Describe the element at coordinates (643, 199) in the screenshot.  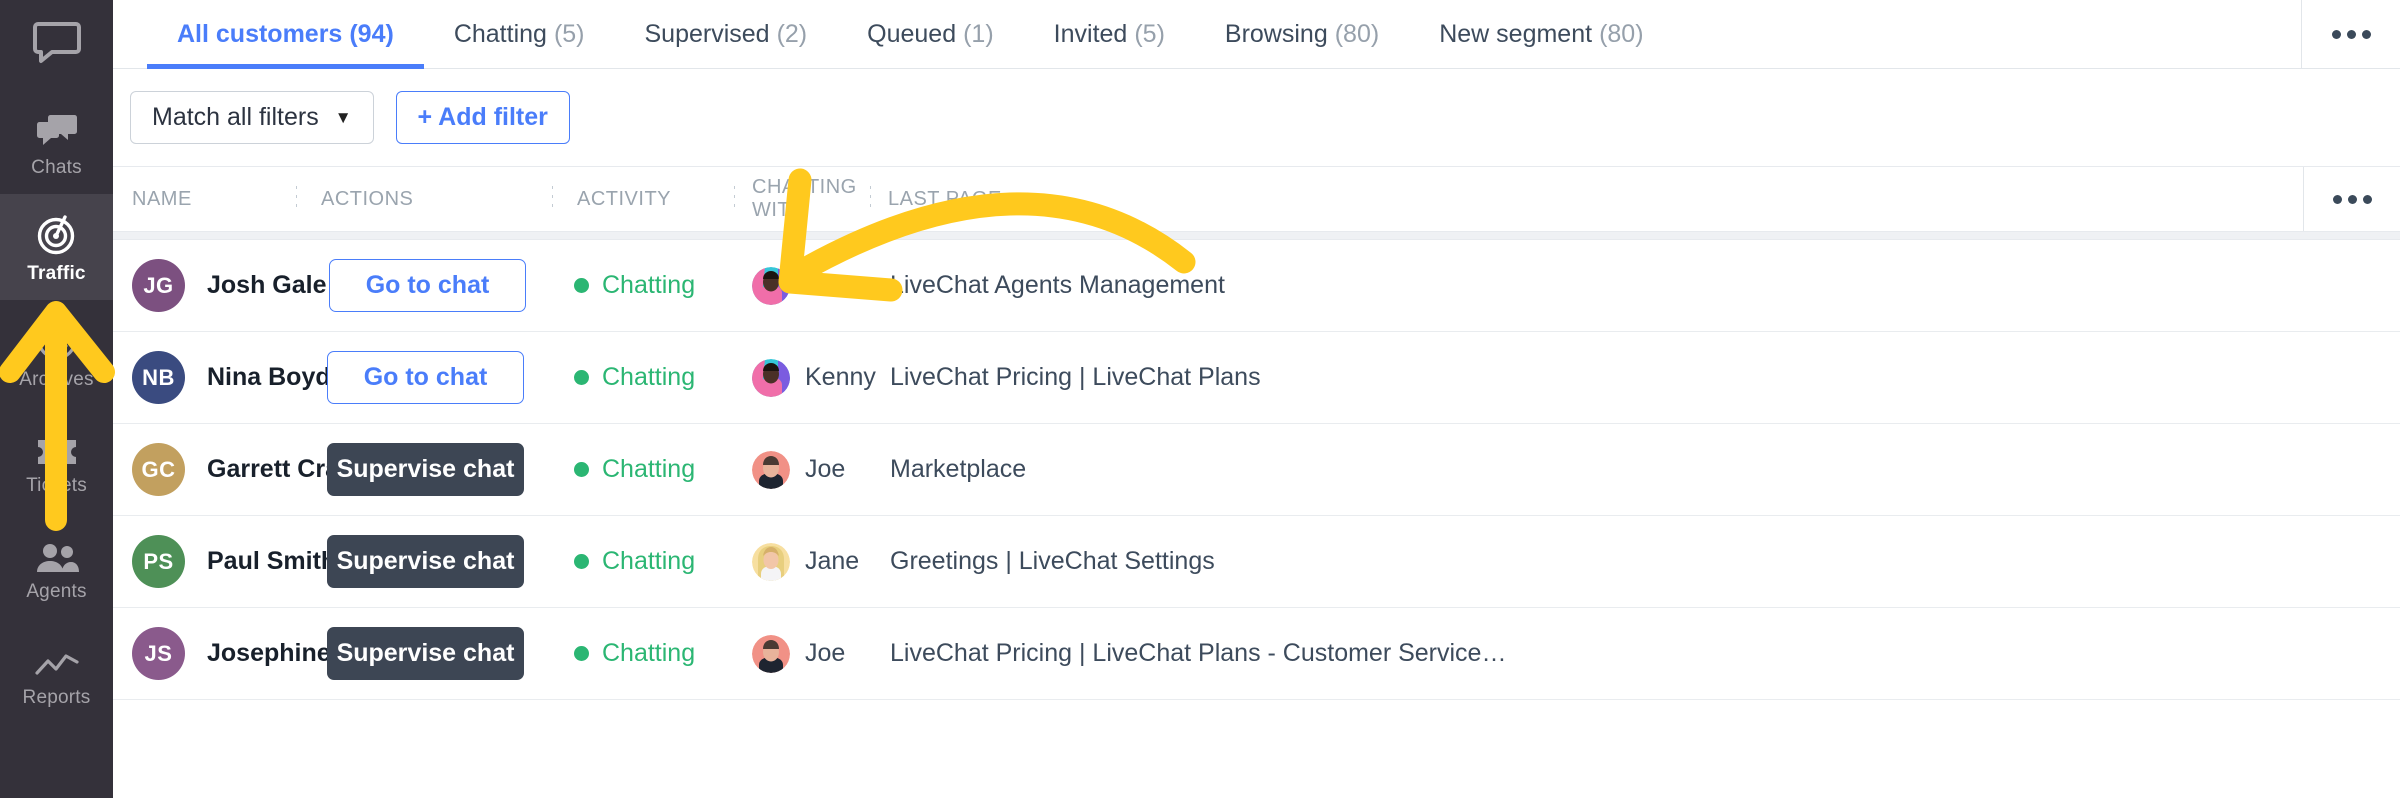
I see `column-header-activity: ACTIVITY` at that location.